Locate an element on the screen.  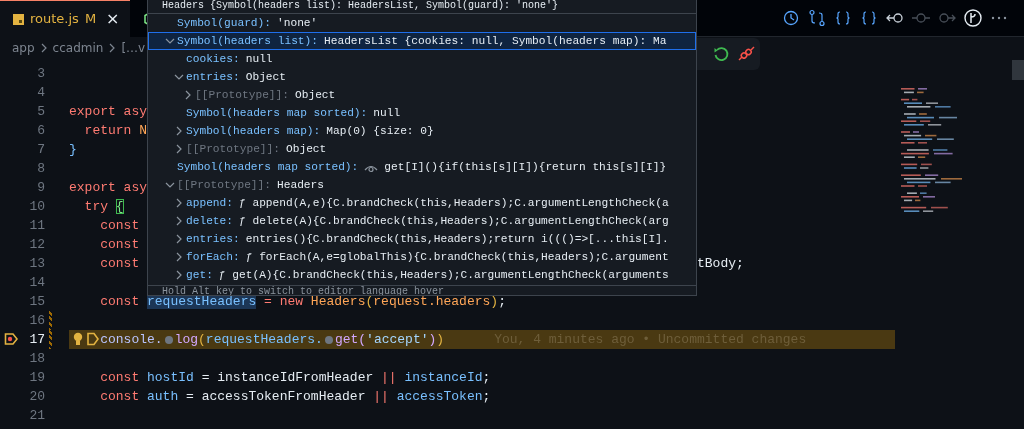
property-name: append: is located at coordinates (209, 203).